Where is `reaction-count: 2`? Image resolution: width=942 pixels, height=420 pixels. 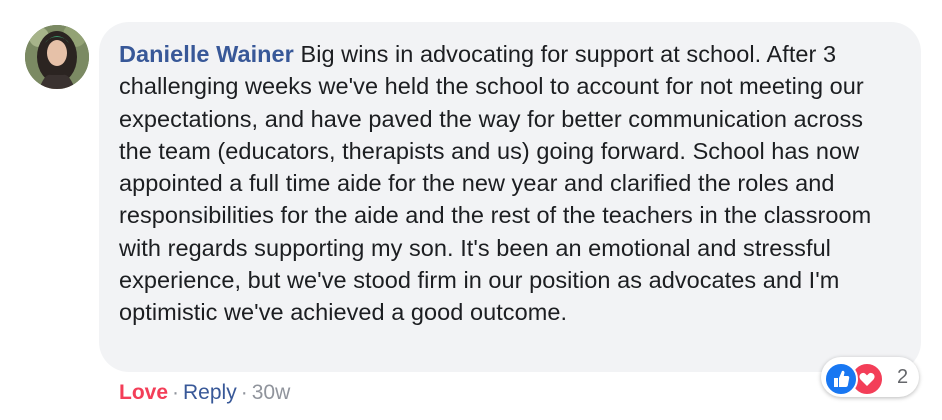
reaction-count: 2 is located at coordinates (903, 377).